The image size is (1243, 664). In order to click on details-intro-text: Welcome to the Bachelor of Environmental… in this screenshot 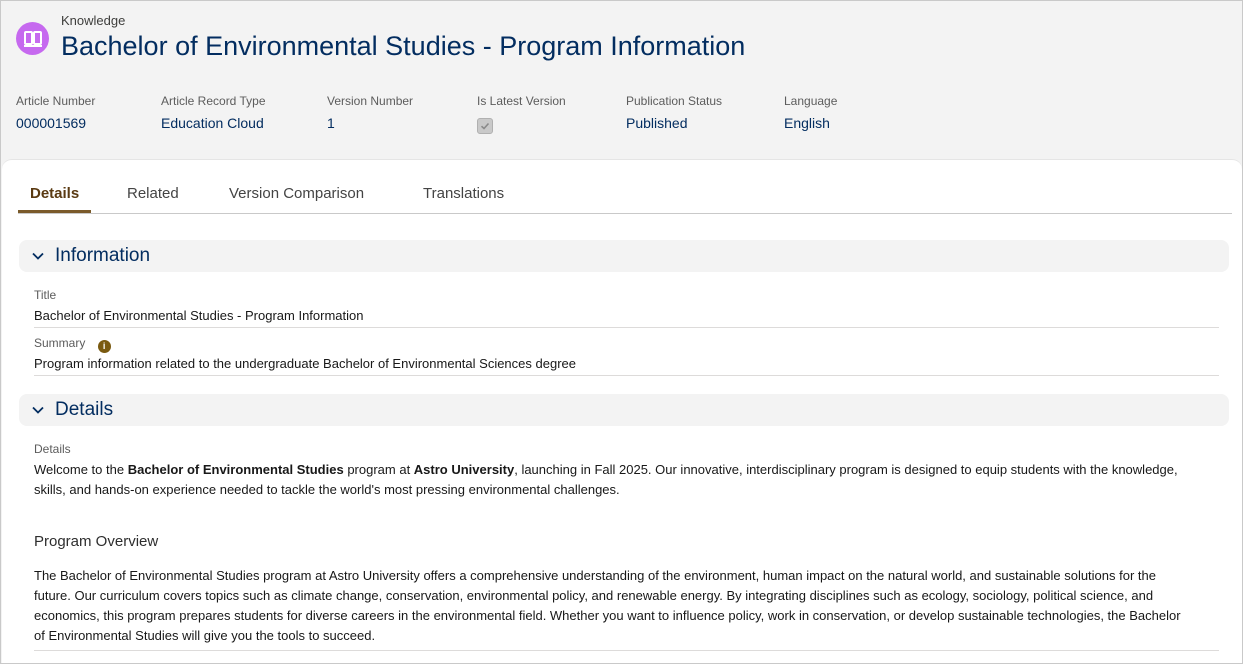, I will do `click(609, 480)`.